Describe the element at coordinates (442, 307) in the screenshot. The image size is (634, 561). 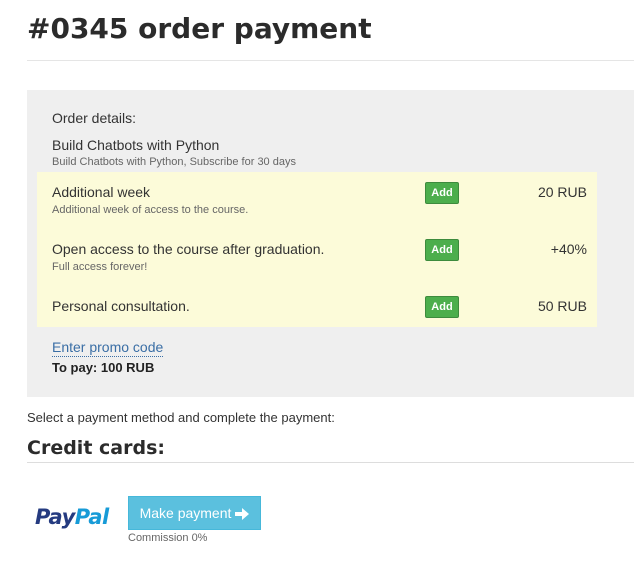
I see `add-personal-consultation-button: Add` at that location.